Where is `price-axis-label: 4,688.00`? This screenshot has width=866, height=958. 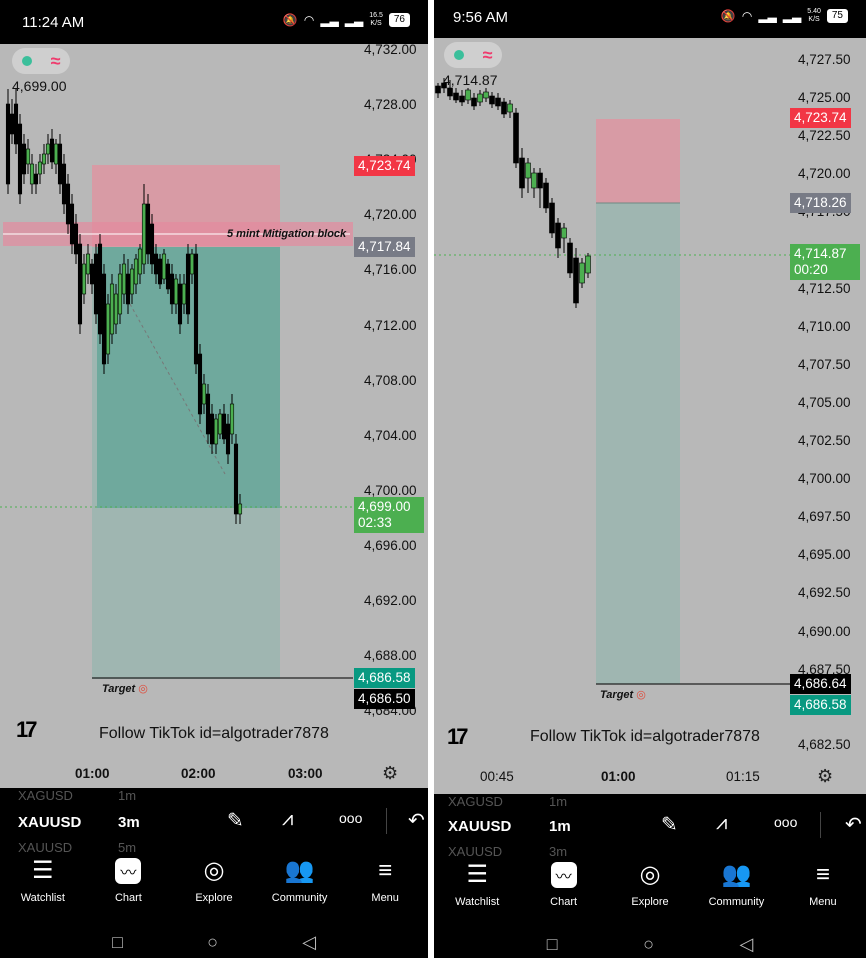
price-axis-label: 4,688.00 is located at coordinates (390, 656).